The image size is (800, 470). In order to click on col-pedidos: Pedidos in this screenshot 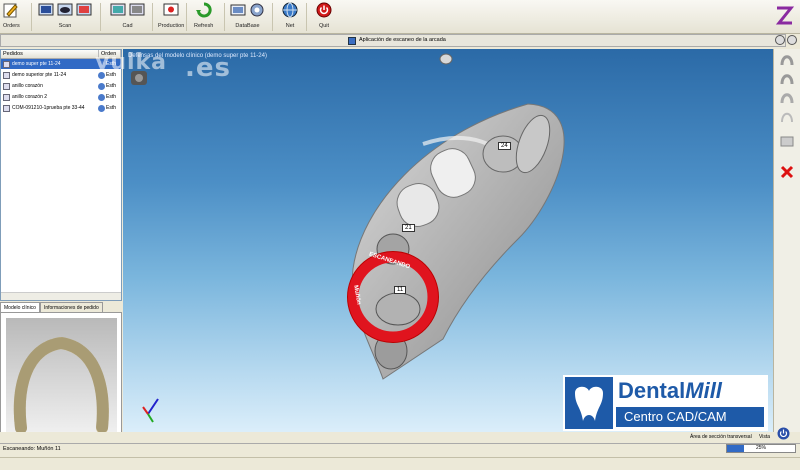, I will do `click(50, 54)`.